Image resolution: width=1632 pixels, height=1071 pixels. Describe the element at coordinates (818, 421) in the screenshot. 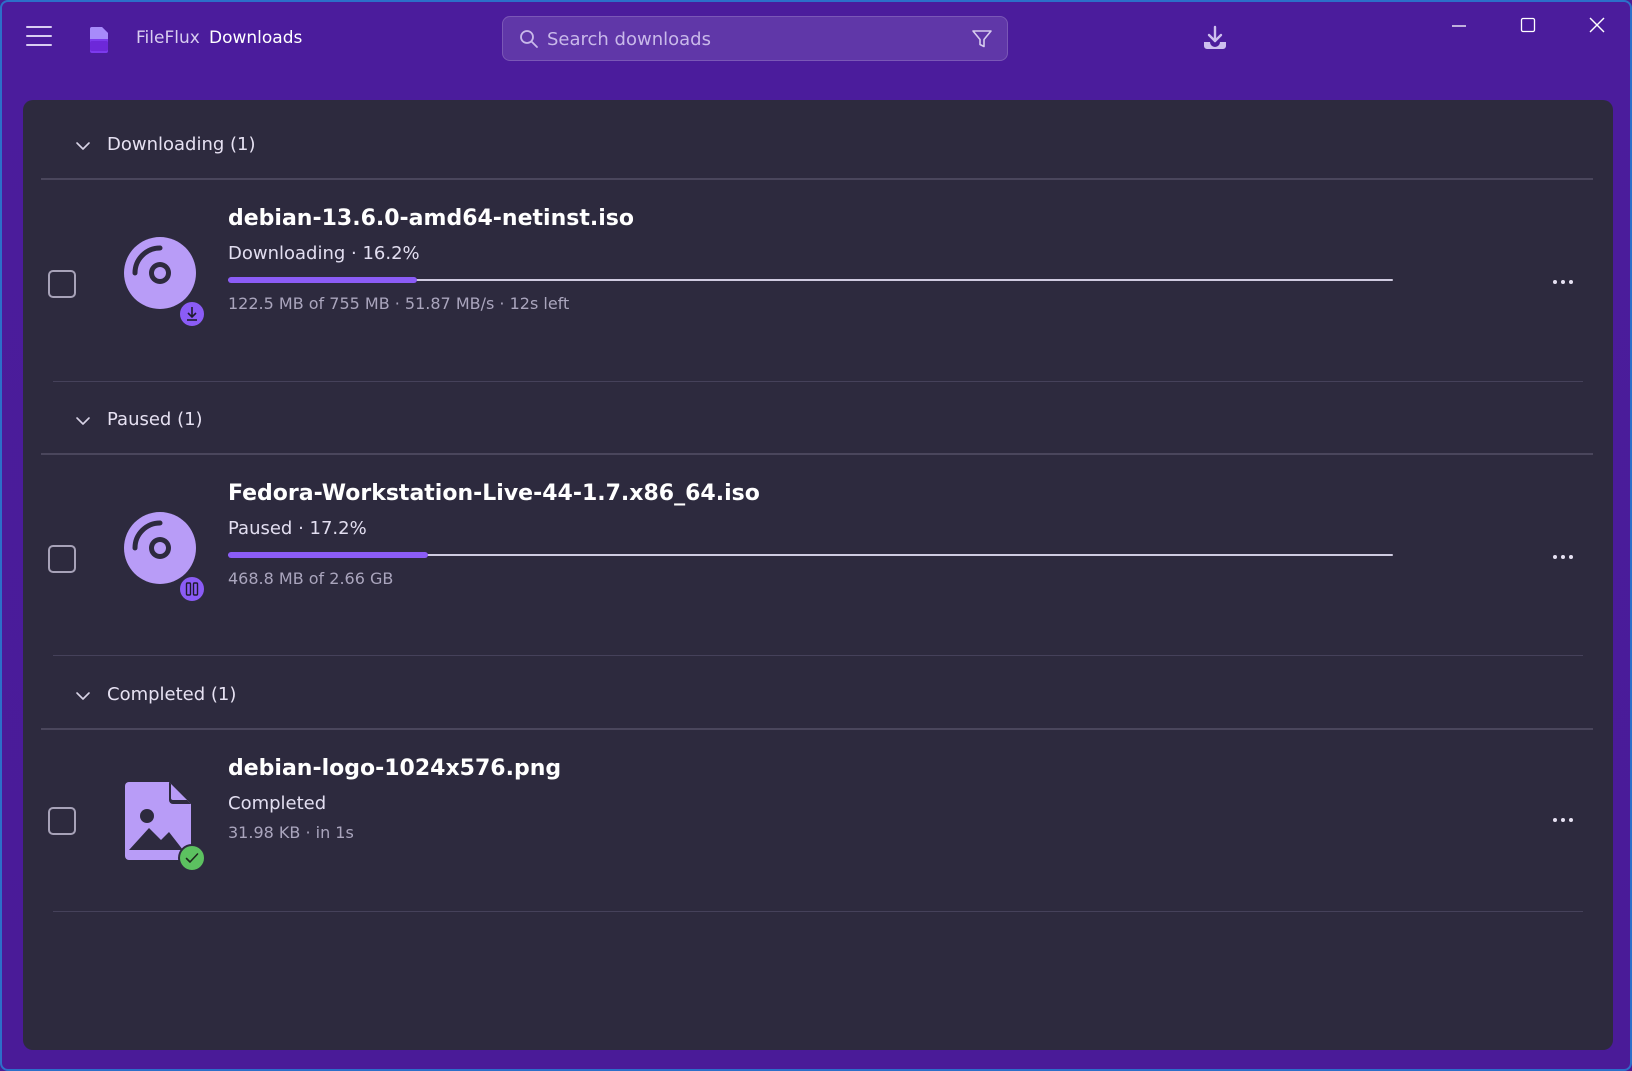

I see `group-header-paused: Paused (1)` at that location.